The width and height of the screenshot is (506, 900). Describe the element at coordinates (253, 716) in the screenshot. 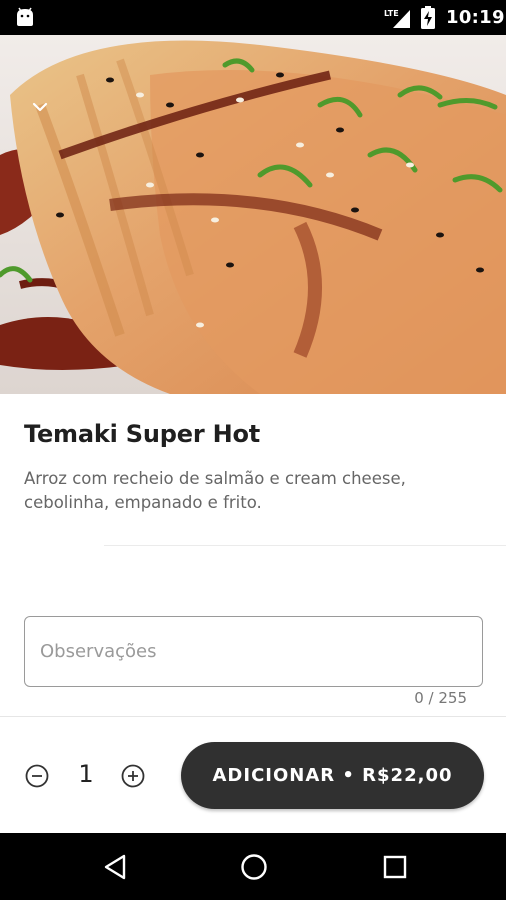

I see `footer-divider` at that location.